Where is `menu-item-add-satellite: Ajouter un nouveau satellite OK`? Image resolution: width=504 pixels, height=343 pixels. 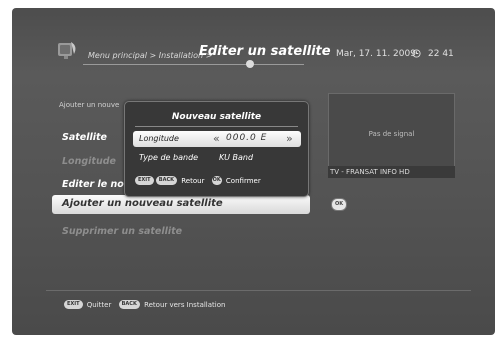 menu-item-add-satellite: Ajouter un nouveau satellite OK is located at coordinates (199, 204).